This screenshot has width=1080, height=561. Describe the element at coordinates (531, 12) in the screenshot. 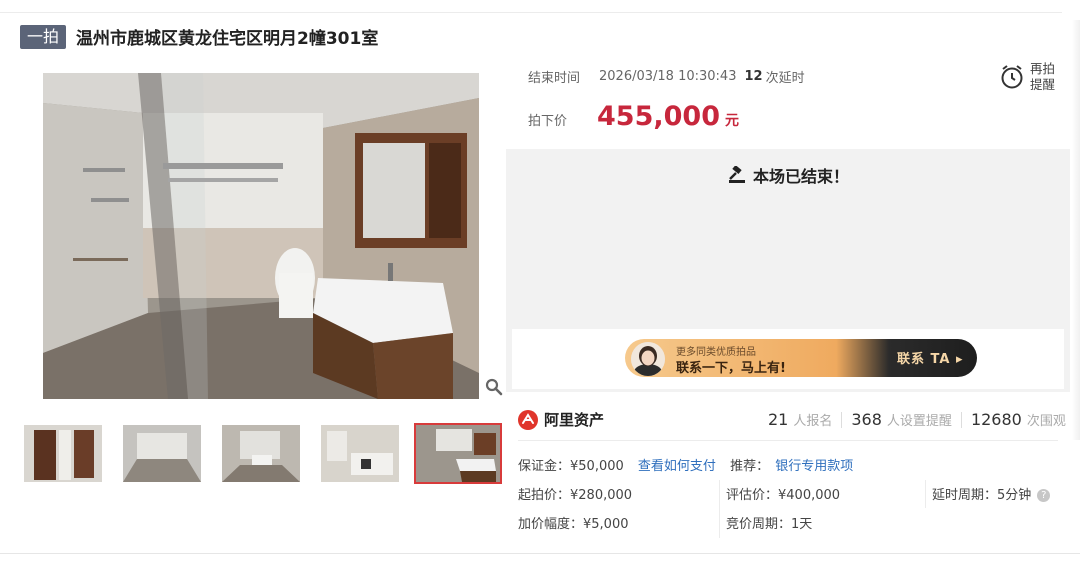

I see `top-divider` at that location.